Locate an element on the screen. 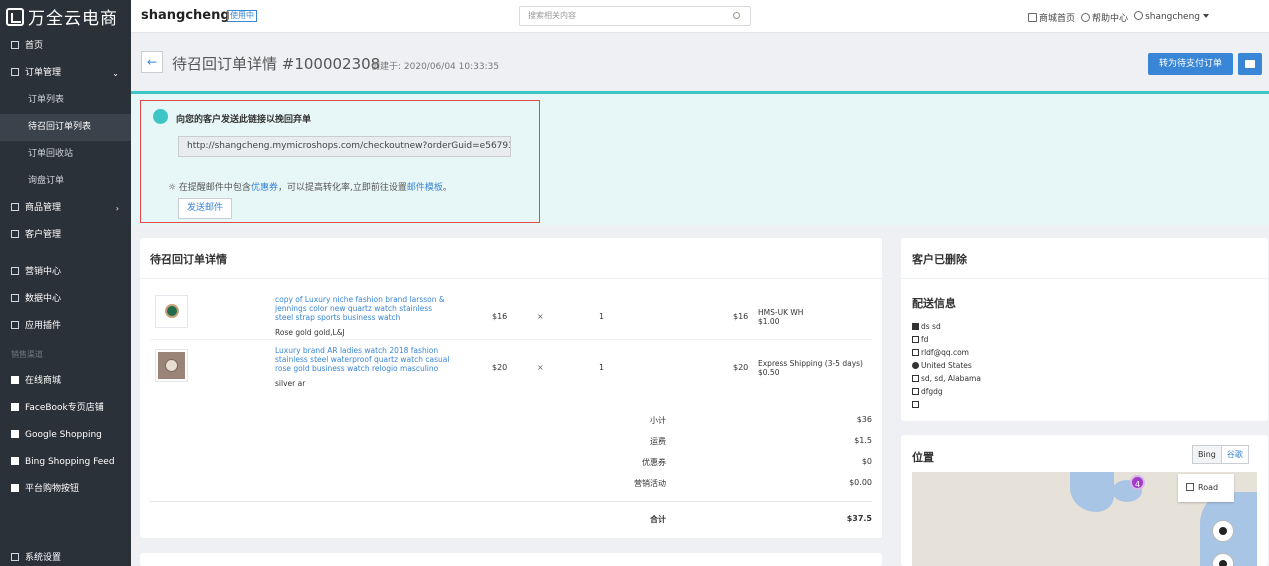 Image resolution: width=1269 pixels, height=566 pixels. created-time: 创建于: 2020/06/04 10:33:35 is located at coordinates (435, 67).